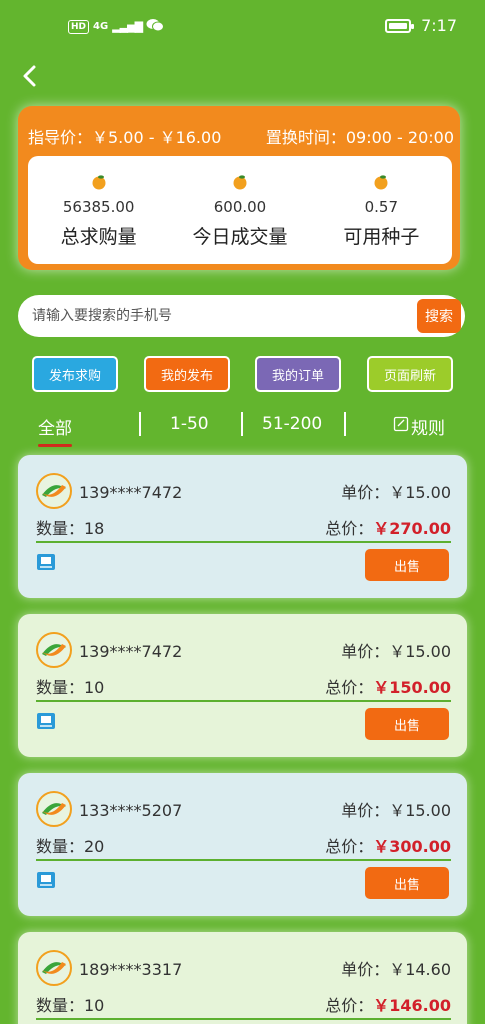 The height and width of the screenshot is (1024, 485). I want to click on stat-today-volume: 600.00 今日成交量, so click(239, 210).